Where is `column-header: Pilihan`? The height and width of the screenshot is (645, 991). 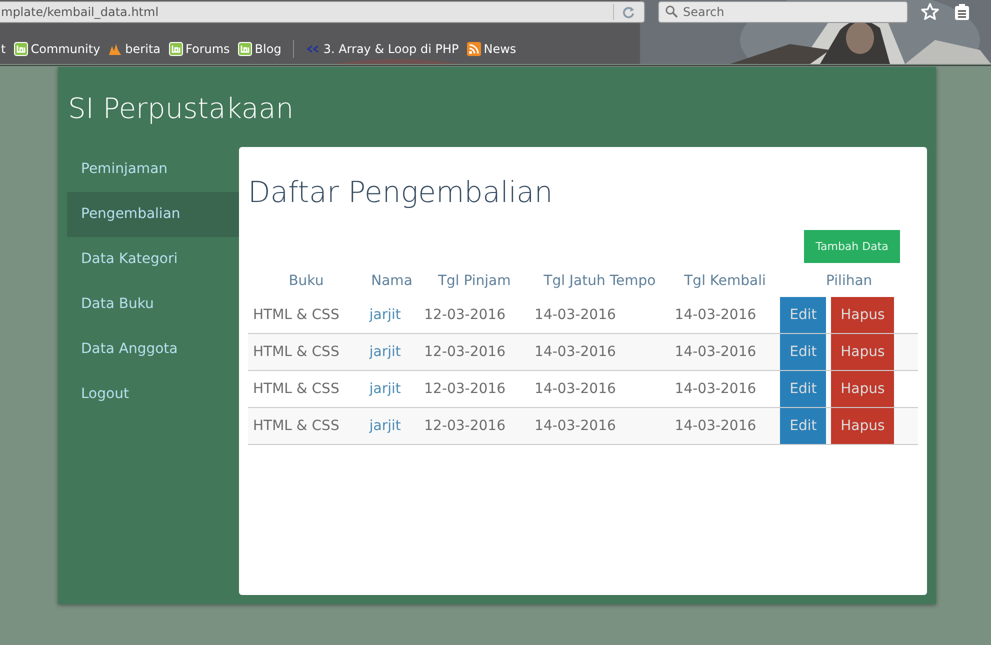 column-header: Pilihan is located at coordinates (849, 281).